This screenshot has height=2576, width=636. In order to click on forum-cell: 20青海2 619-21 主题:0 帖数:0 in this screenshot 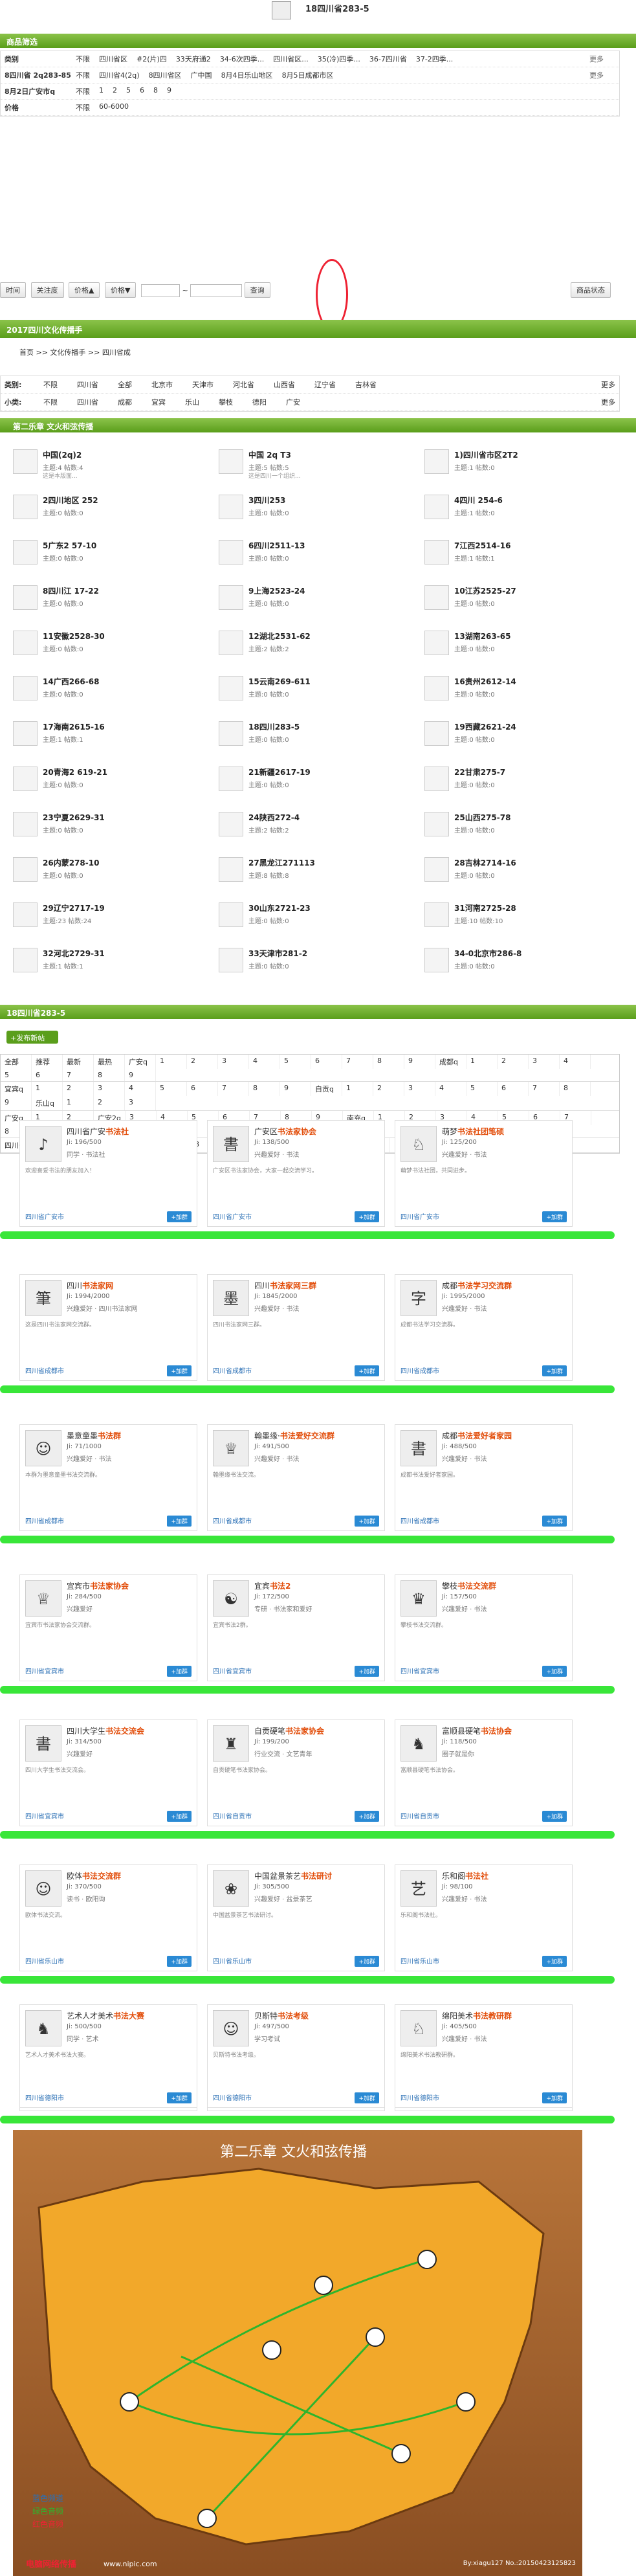, I will do `click(113, 781)`.